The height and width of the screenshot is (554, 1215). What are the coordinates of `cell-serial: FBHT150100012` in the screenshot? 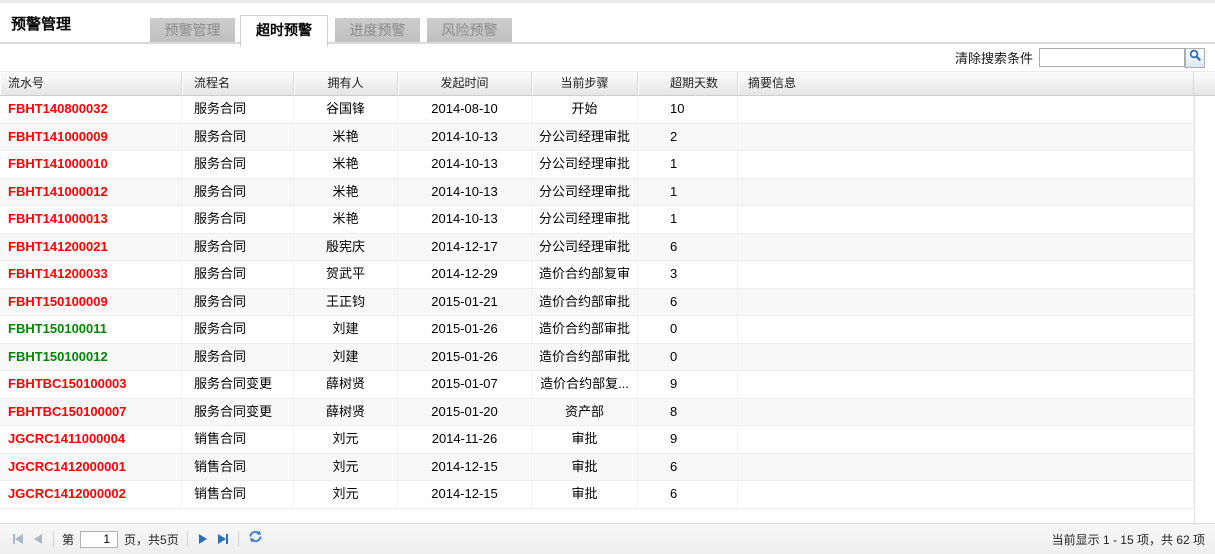 It's located at (91, 356).